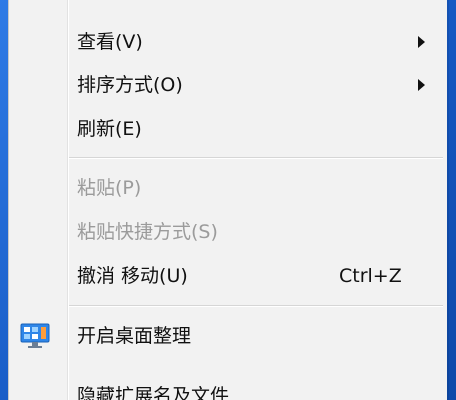 This screenshot has height=400, width=456. I want to click on menu-item-refresh: 刷新(E), so click(228, 129).